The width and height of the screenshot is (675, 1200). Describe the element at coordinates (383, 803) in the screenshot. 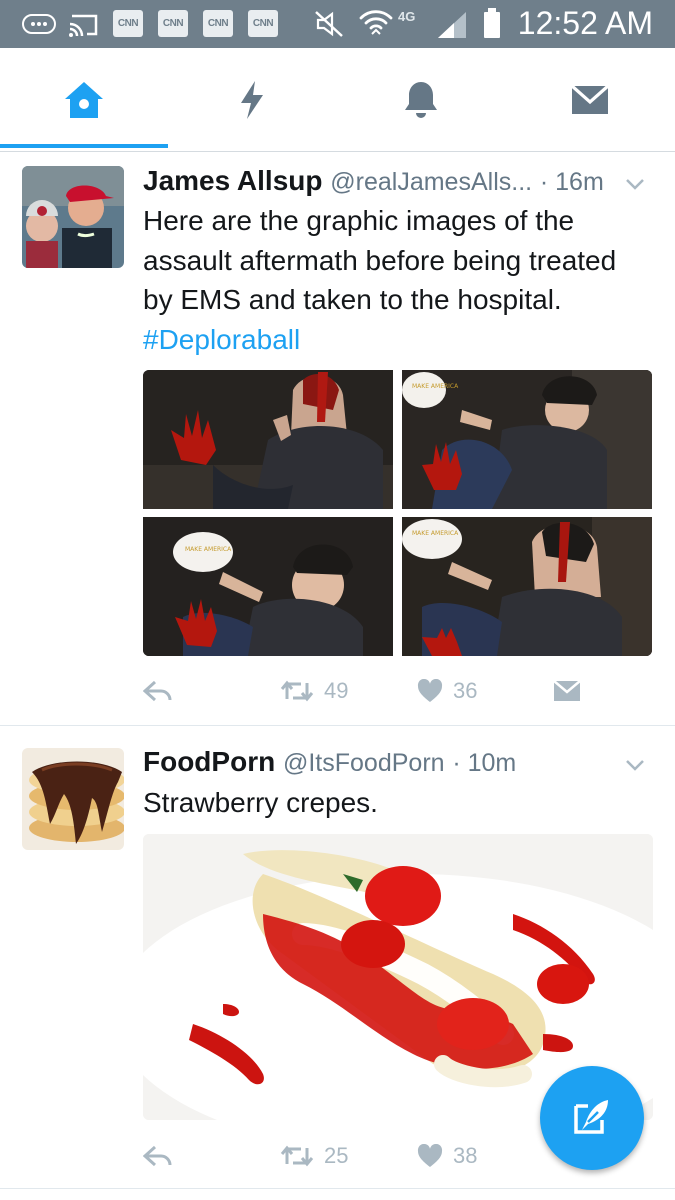

I see `tweet-text: Strawberry crepes.` at that location.